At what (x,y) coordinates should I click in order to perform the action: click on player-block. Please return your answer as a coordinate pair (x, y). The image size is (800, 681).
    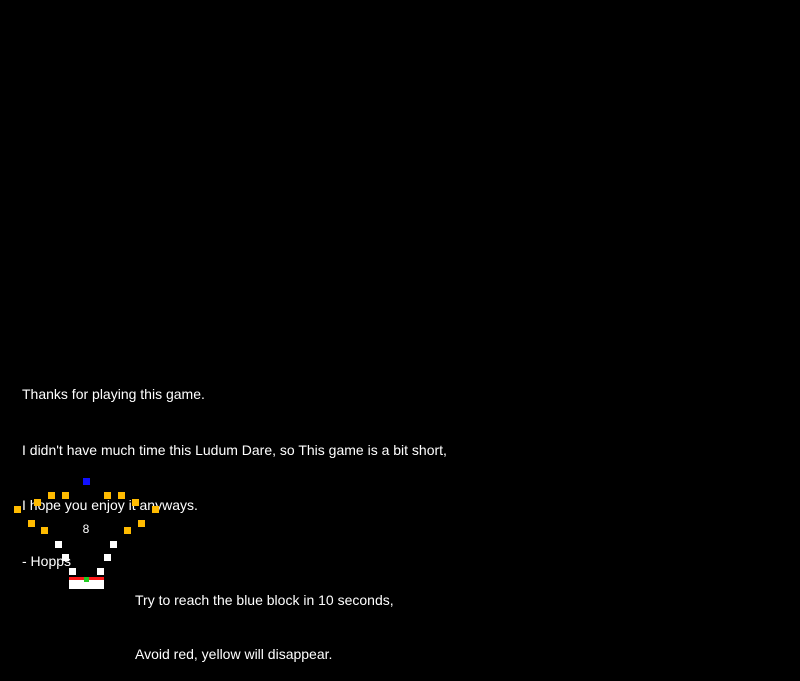
    Looking at the image, I should click on (86, 579).